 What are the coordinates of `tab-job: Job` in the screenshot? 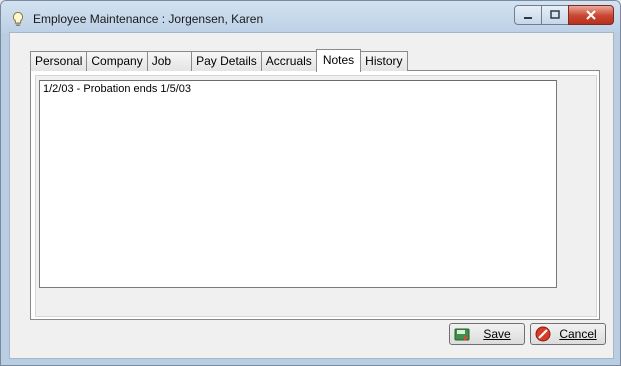 It's located at (169, 61).